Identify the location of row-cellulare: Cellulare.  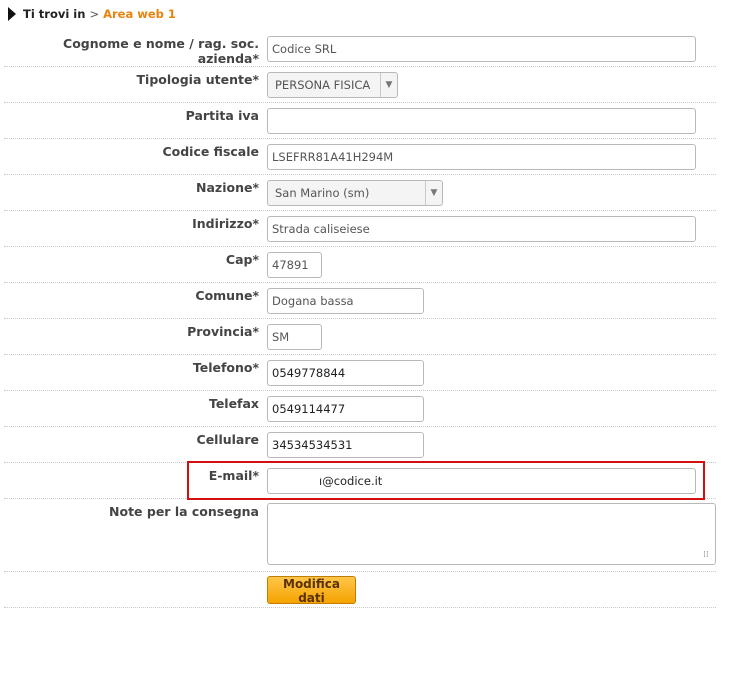
(360, 444).